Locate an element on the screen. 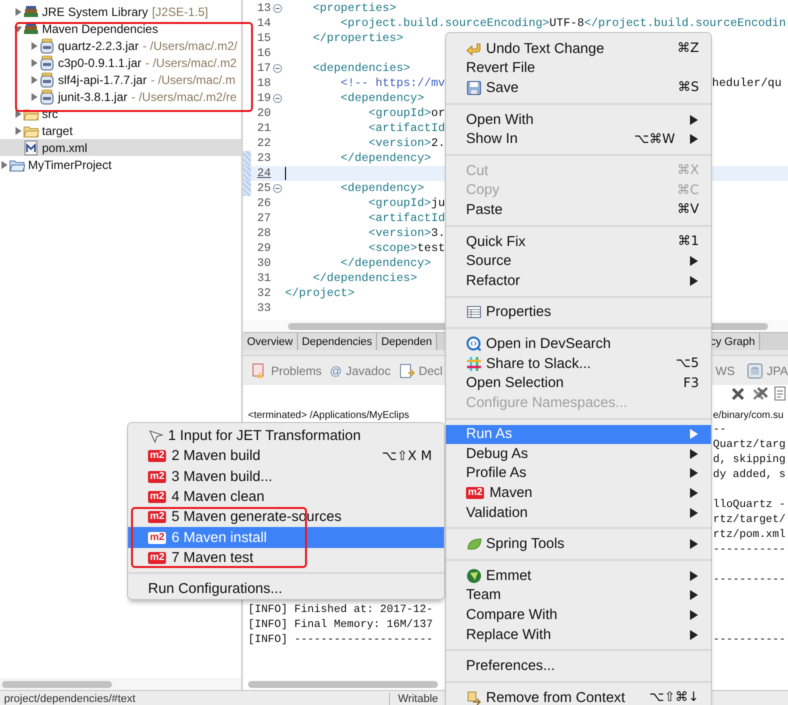 The image size is (788, 705). console-line: ----------- is located at coordinates (749, 580).